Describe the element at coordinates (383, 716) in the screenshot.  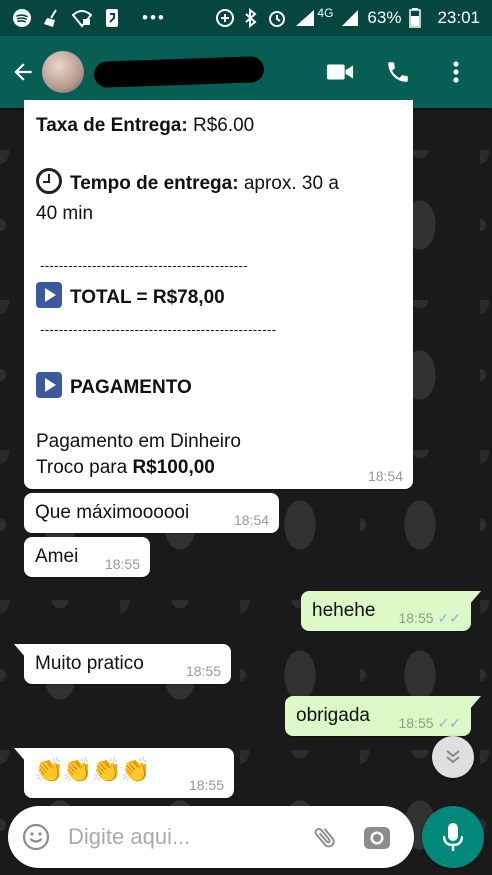
I see `message-outgoing: obrigada 18:55 ✓✓` at that location.